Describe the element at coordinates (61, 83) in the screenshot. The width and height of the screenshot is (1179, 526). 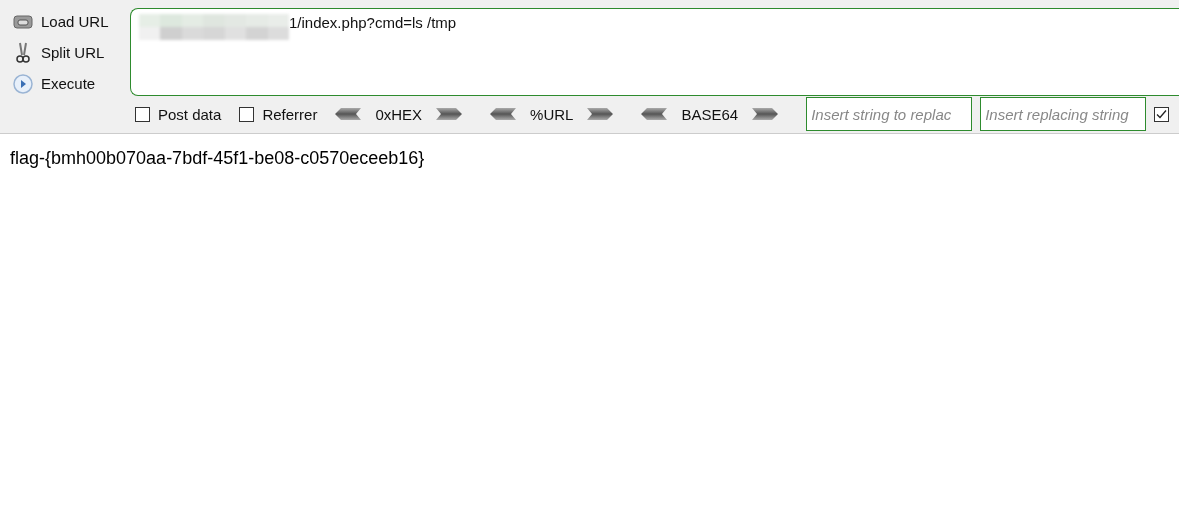
I see `sidebar-button: Execute` at that location.